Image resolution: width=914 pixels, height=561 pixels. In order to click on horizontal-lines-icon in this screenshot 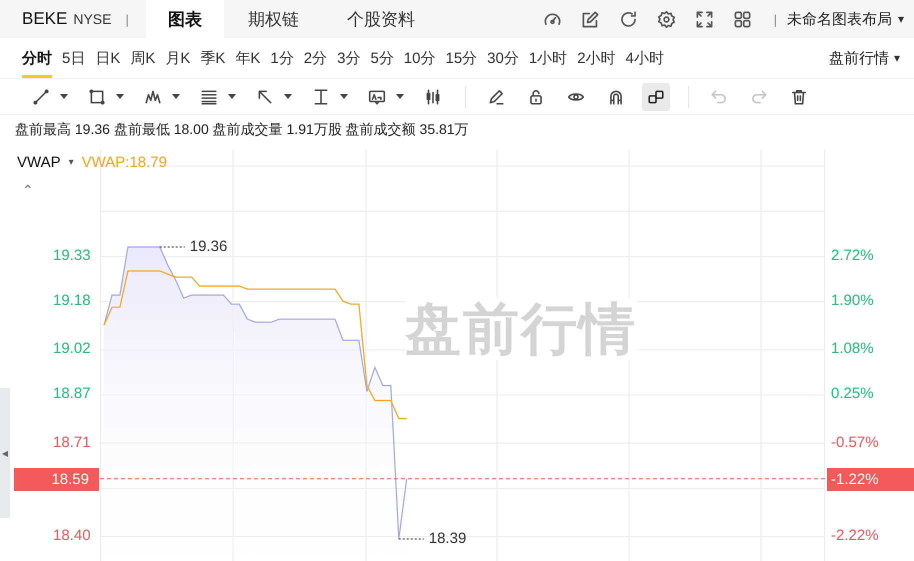, I will do `click(209, 97)`.